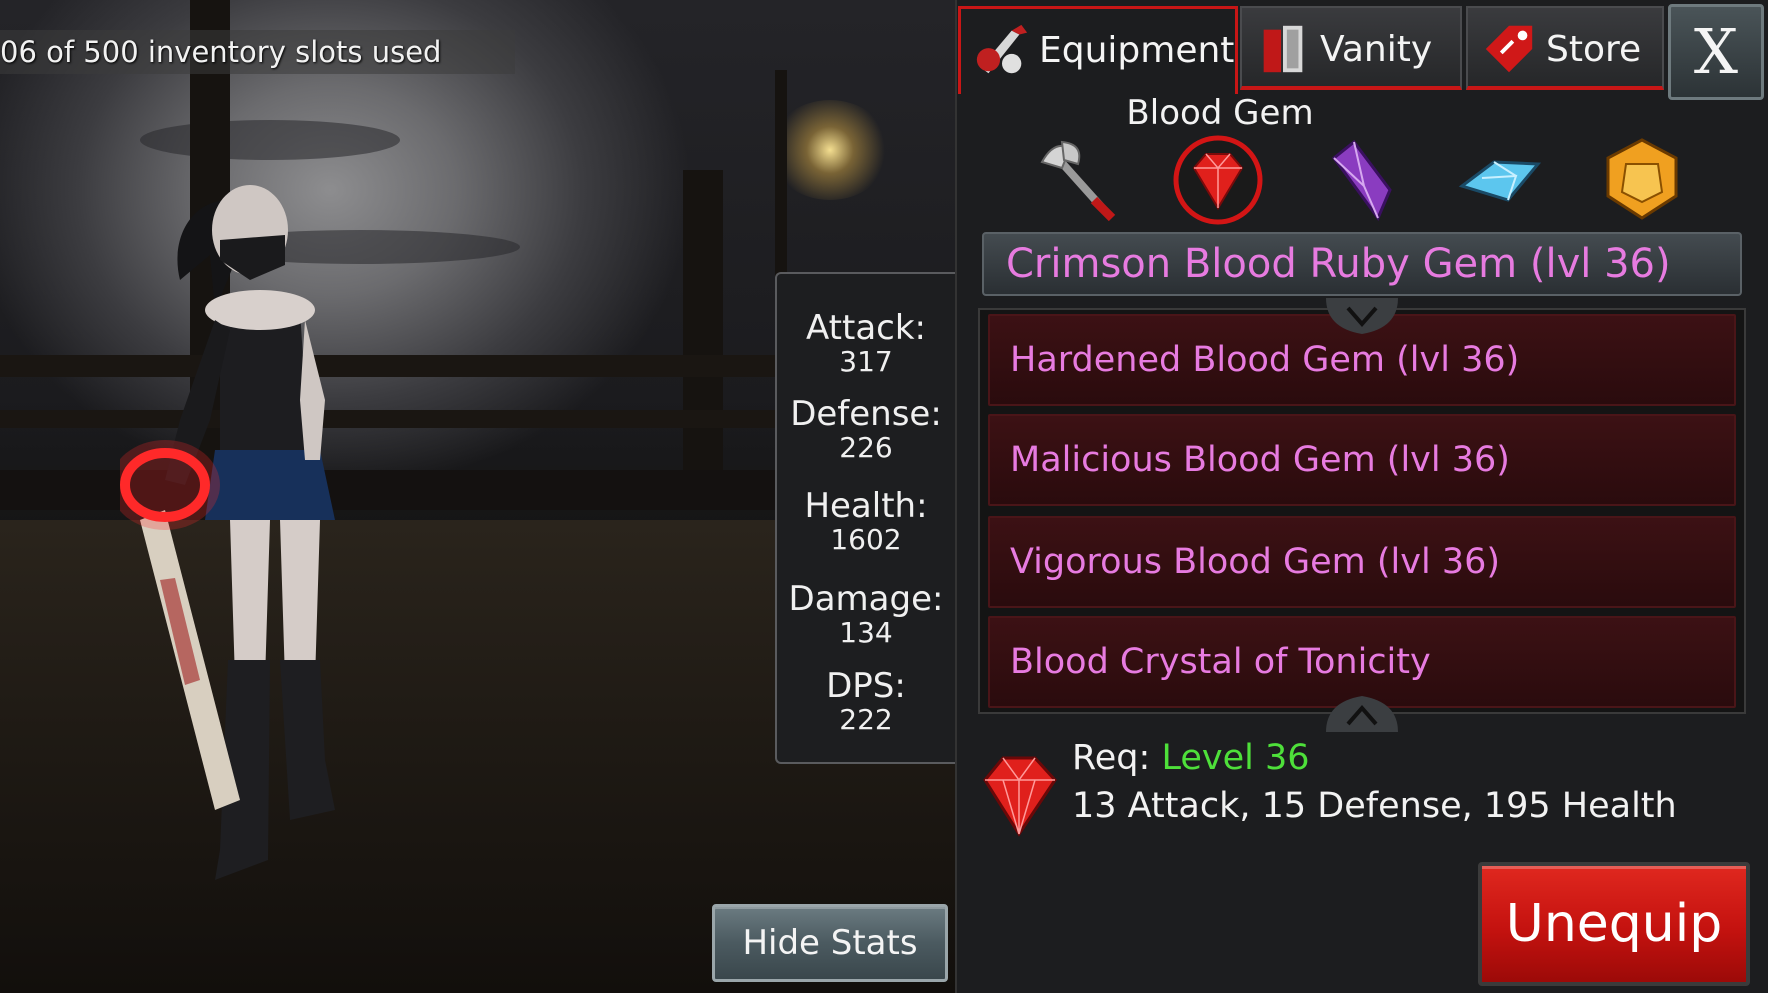 The height and width of the screenshot is (993, 1768). Describe the element at coordinates (1362, 714) in the screenshot. I see `scroll-up-icon` at that location.